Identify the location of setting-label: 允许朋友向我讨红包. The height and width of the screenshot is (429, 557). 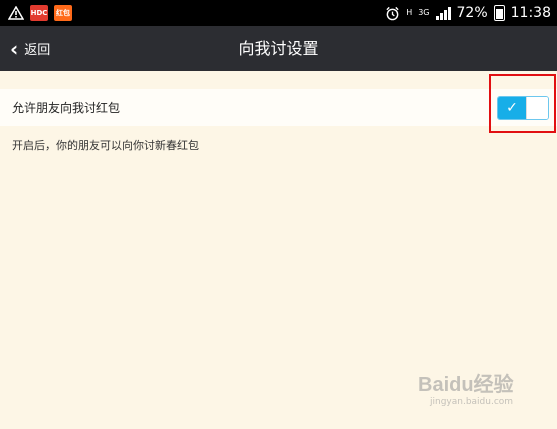
(66, 108).